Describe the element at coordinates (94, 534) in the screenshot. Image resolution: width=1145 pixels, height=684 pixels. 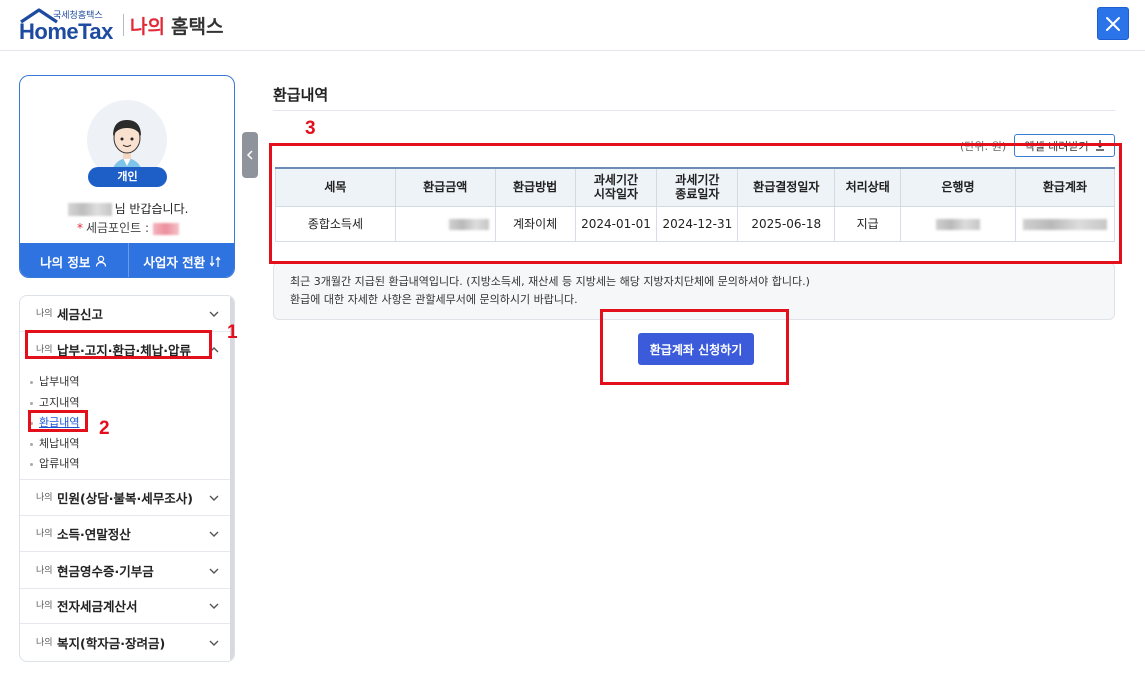
I see `menu-item-label: 소득·연말정산` at that location.